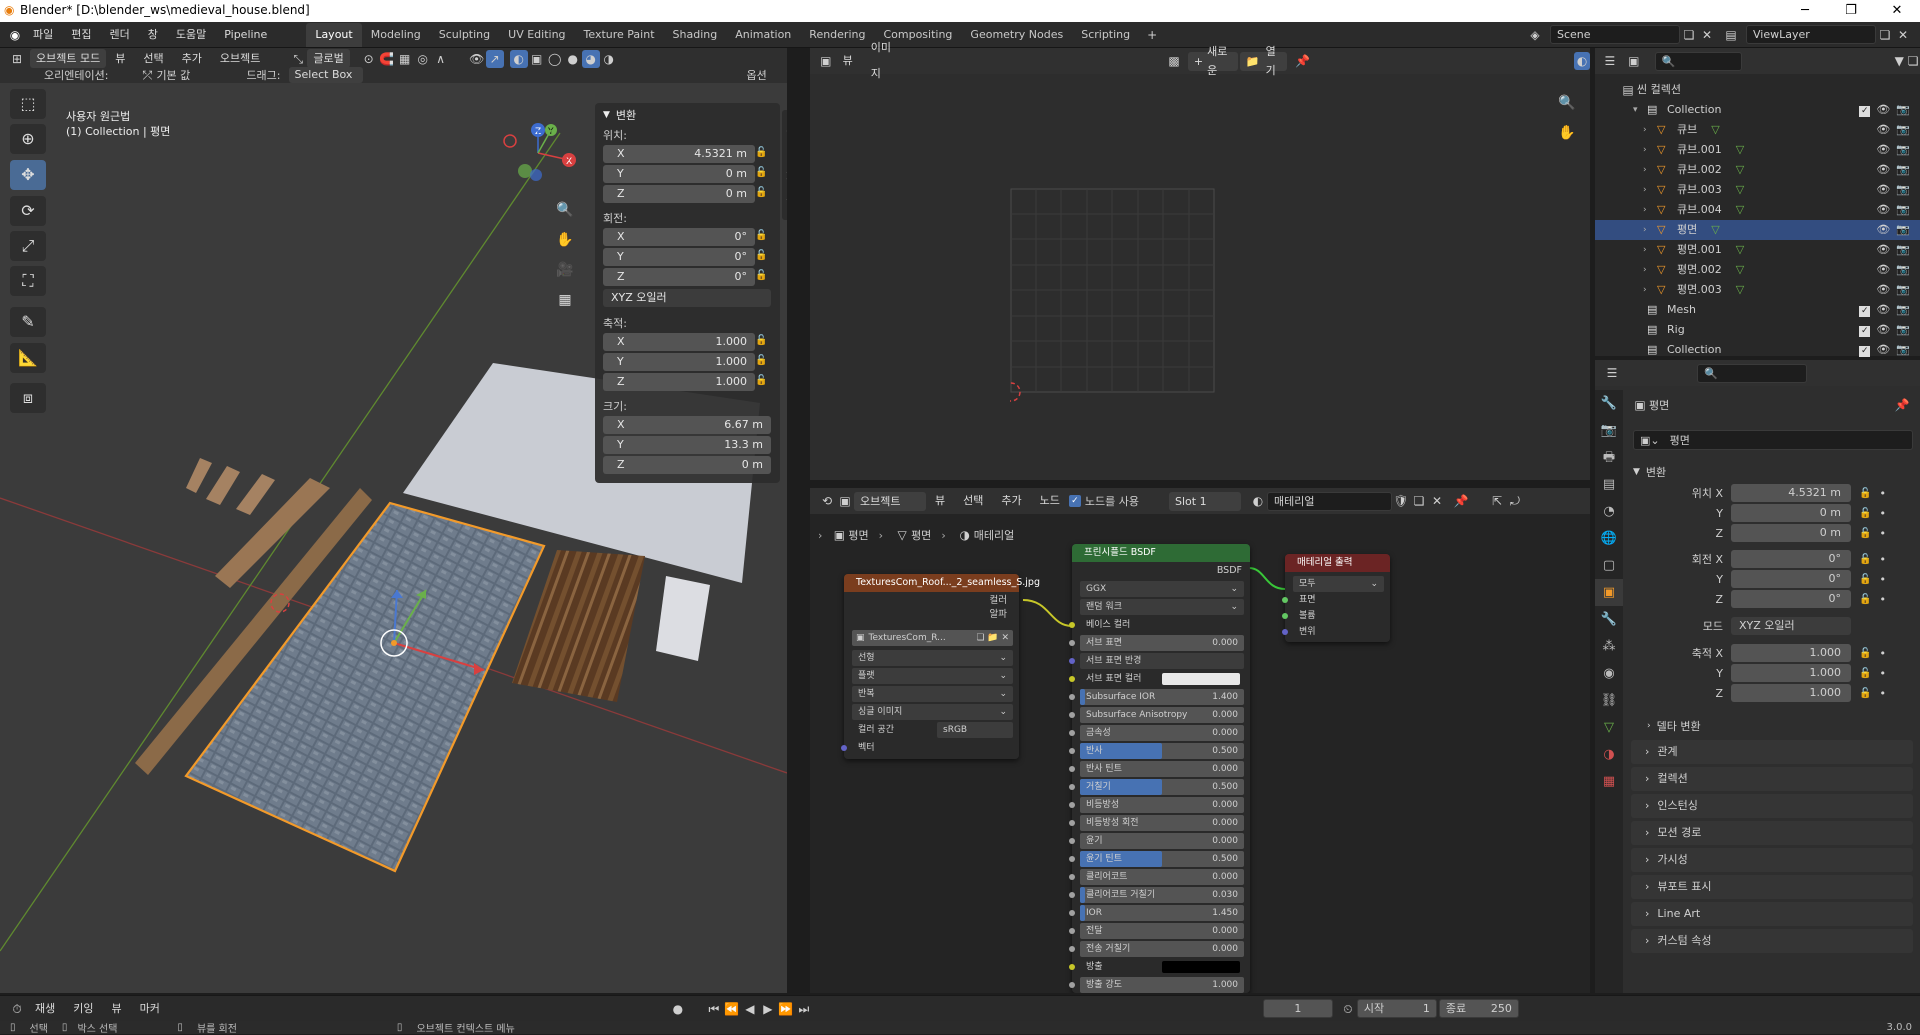  I want to click on node-menu-view: 뷰, so click(940, 501).